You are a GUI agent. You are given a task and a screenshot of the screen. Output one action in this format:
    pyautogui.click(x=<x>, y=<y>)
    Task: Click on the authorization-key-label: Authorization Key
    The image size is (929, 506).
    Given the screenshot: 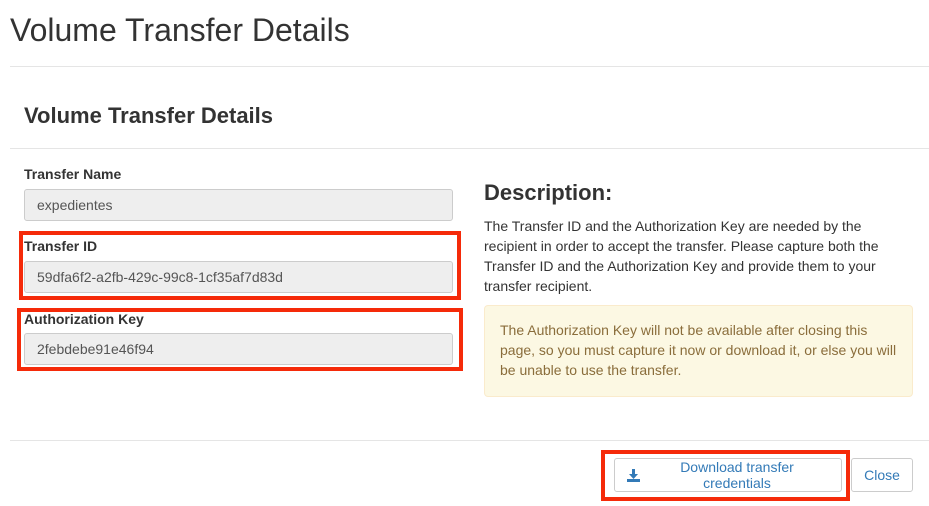 What is the action you would take?
    pyautogui.click(x=84, y=319)
    